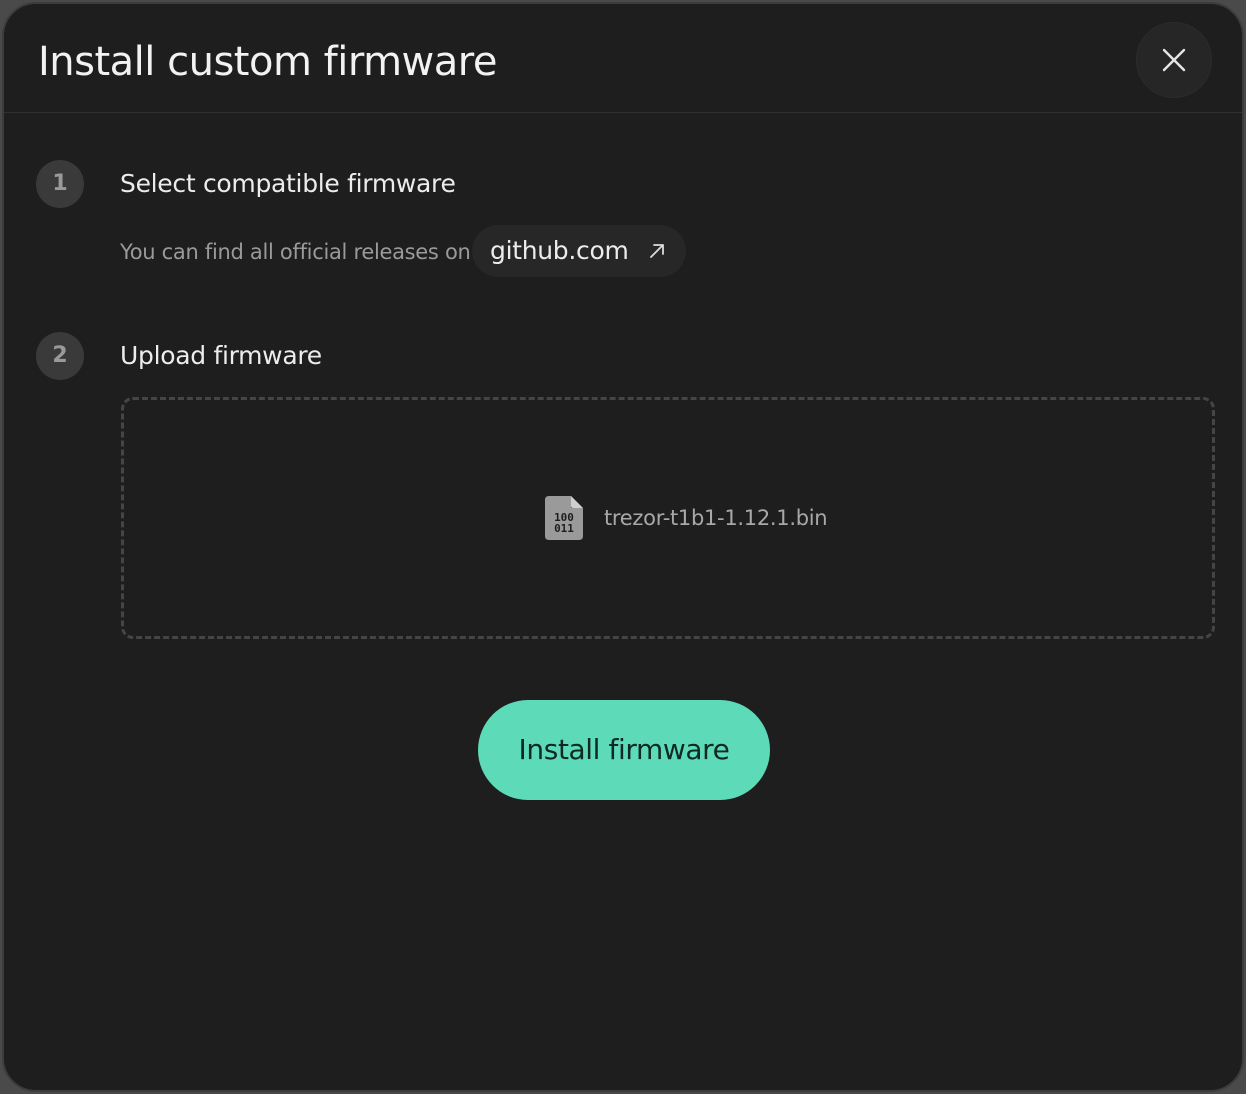  What do you see at coordinates (221, 355) in the screenshot?
I see `step-2-title: Upload firmware` at bounding box center [221, 355].